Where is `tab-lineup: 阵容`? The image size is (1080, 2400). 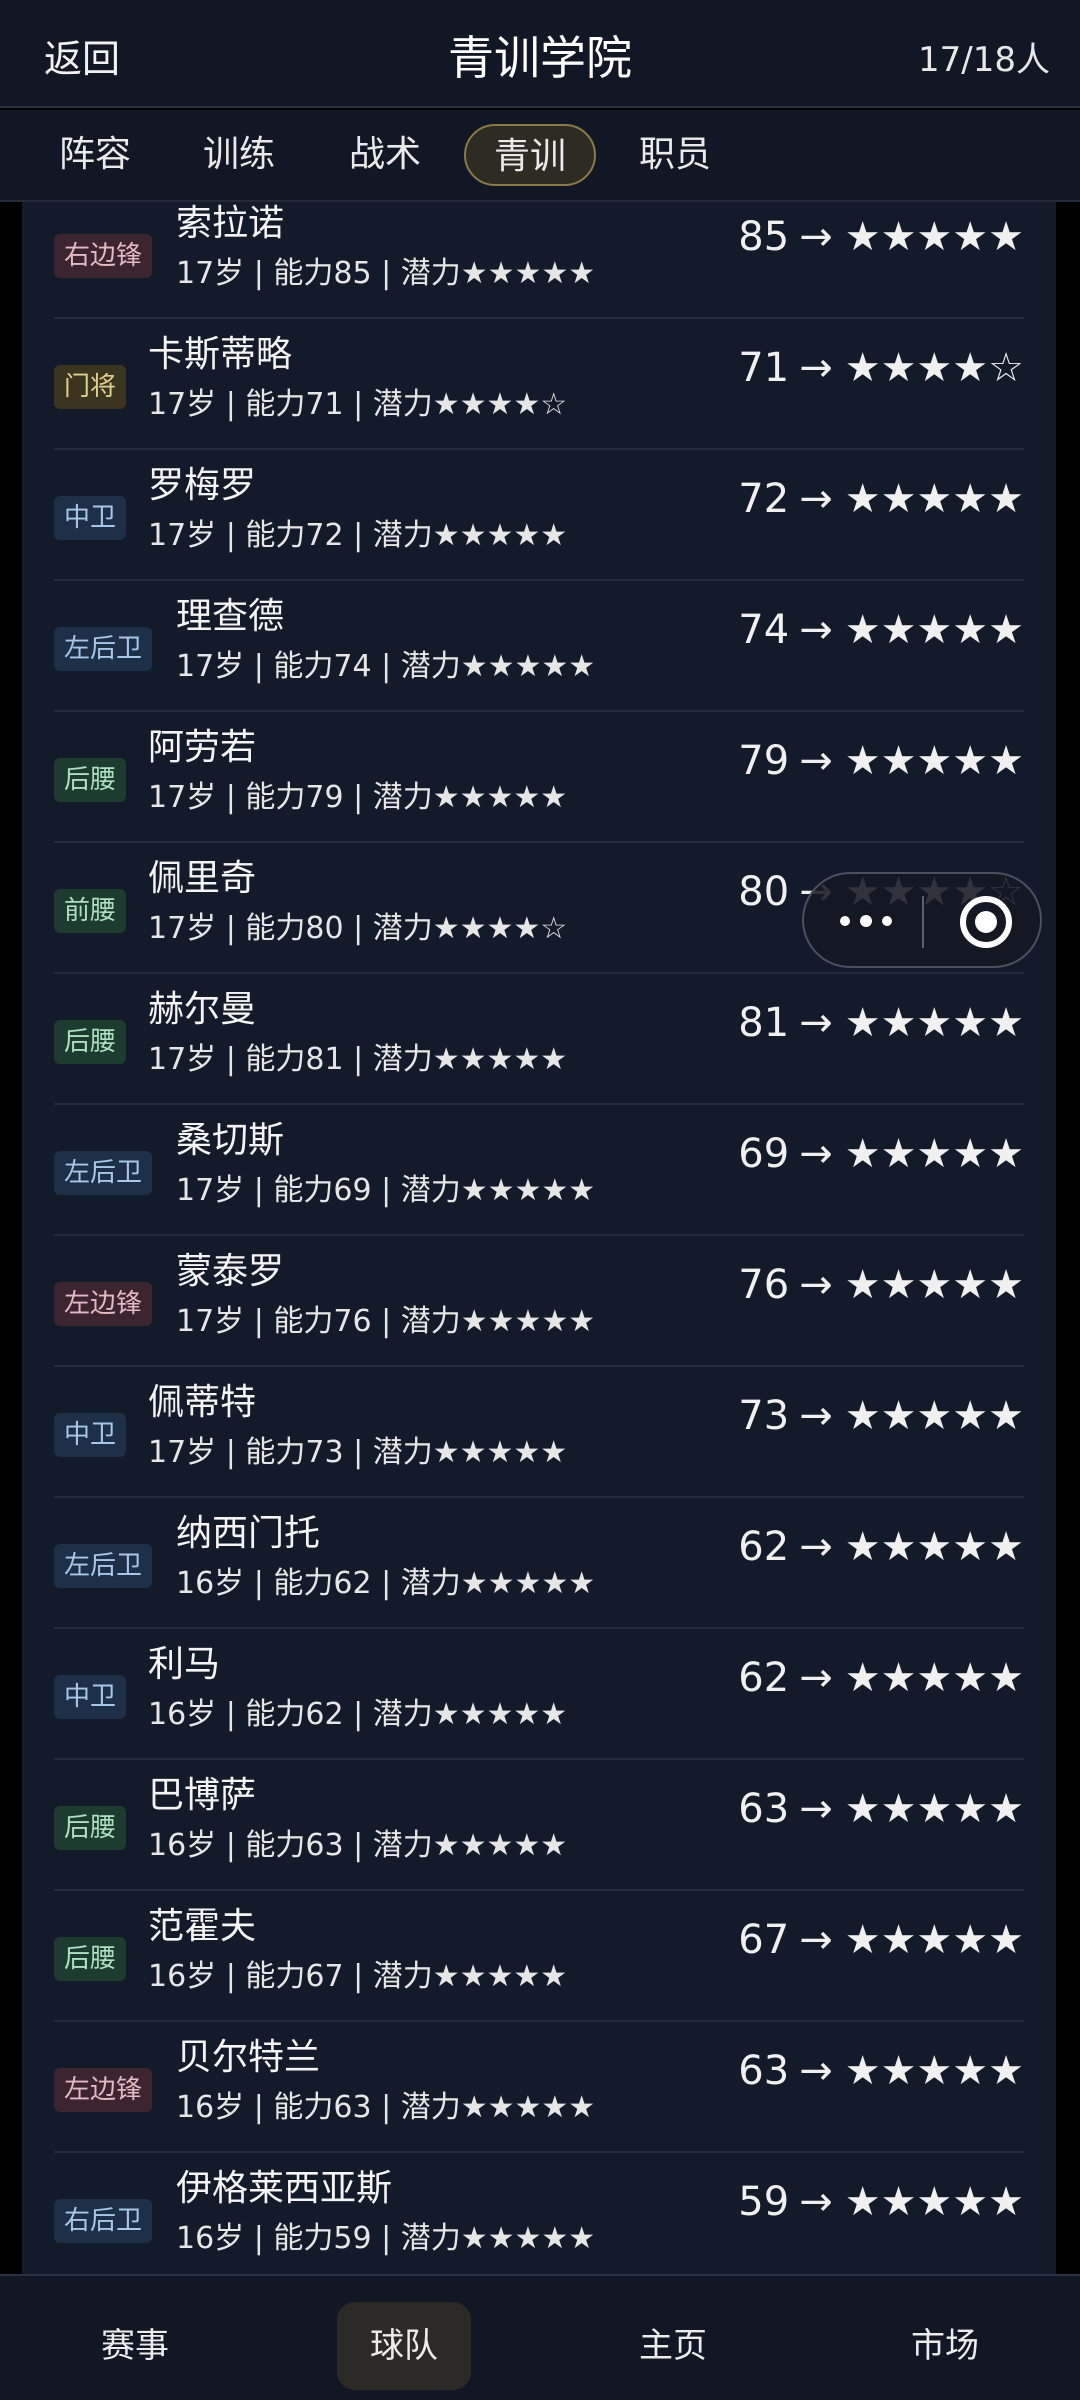 tab-lineup: 阵容 is located at coordinates (95, 155).